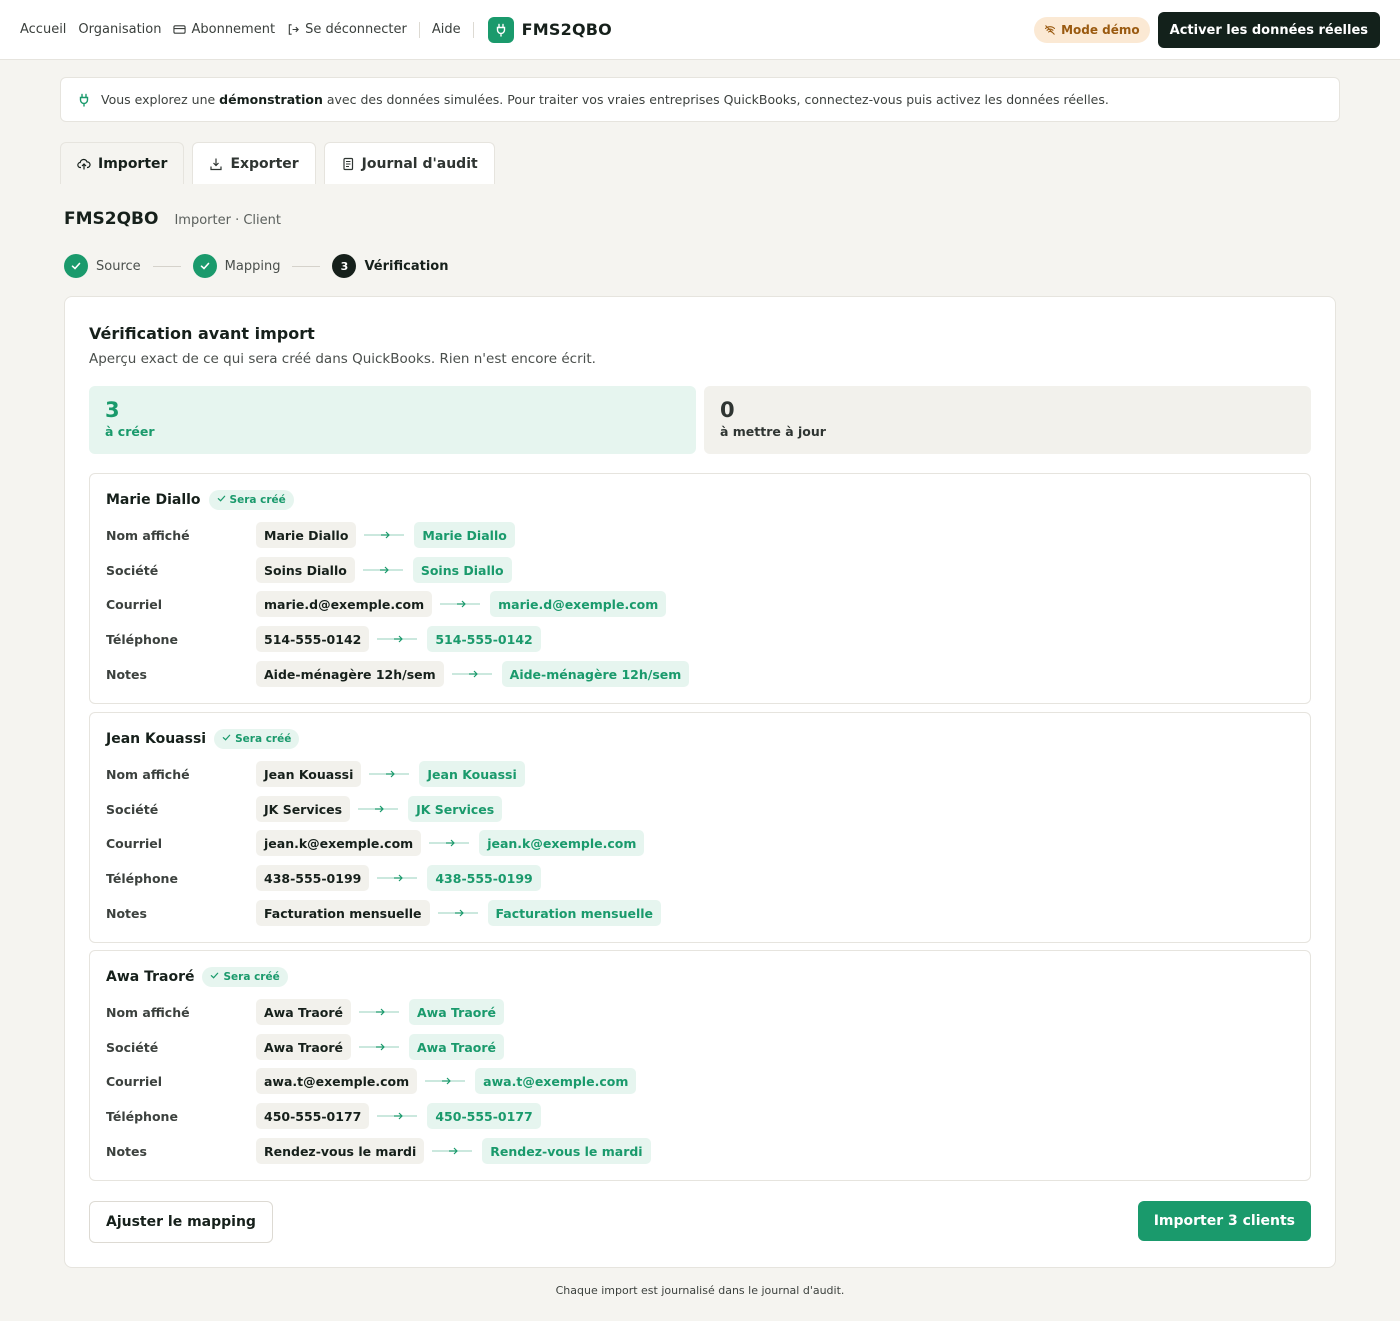 Image resolution: width=1400 pixels, height=1321 pixels. What do you see at coordinates (257, 500) in the screenshot?
I see `badge-label: Sera créé` at bounding box center [257, 500].